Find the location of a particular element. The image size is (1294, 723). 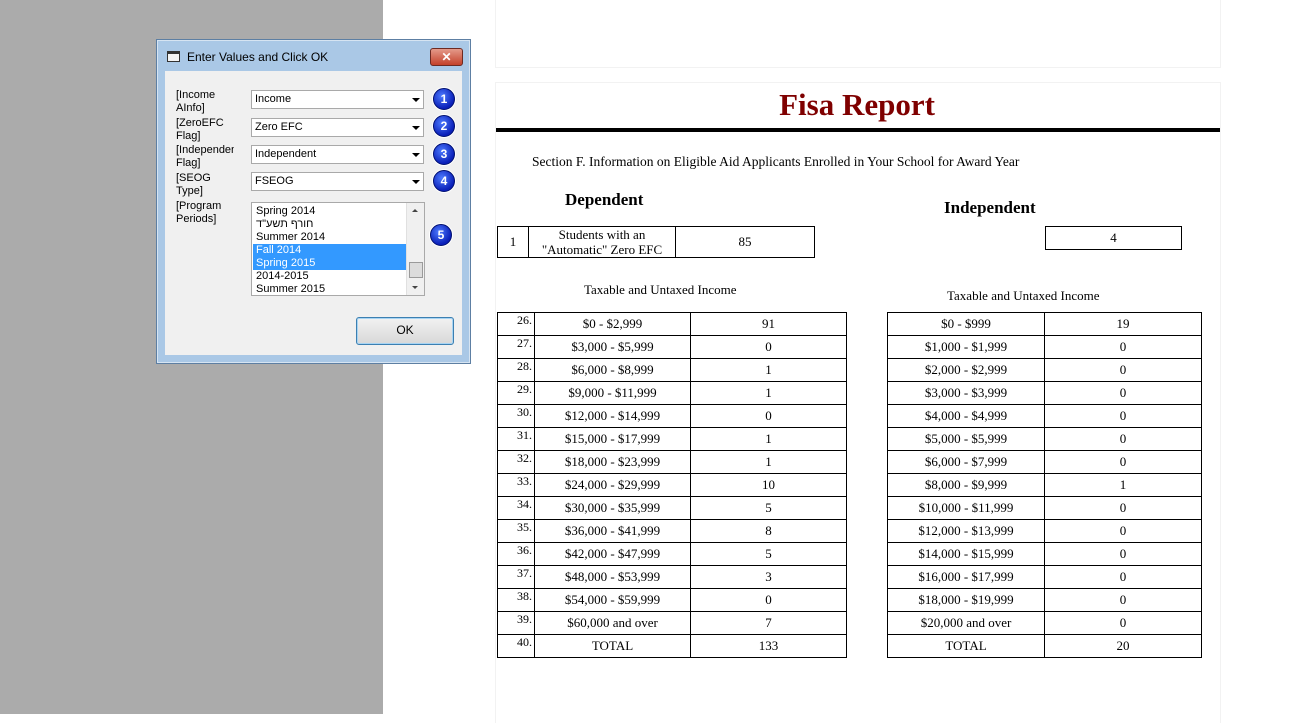

income-range: $8,000 - $9,999 is located at coordinates (966, 485).